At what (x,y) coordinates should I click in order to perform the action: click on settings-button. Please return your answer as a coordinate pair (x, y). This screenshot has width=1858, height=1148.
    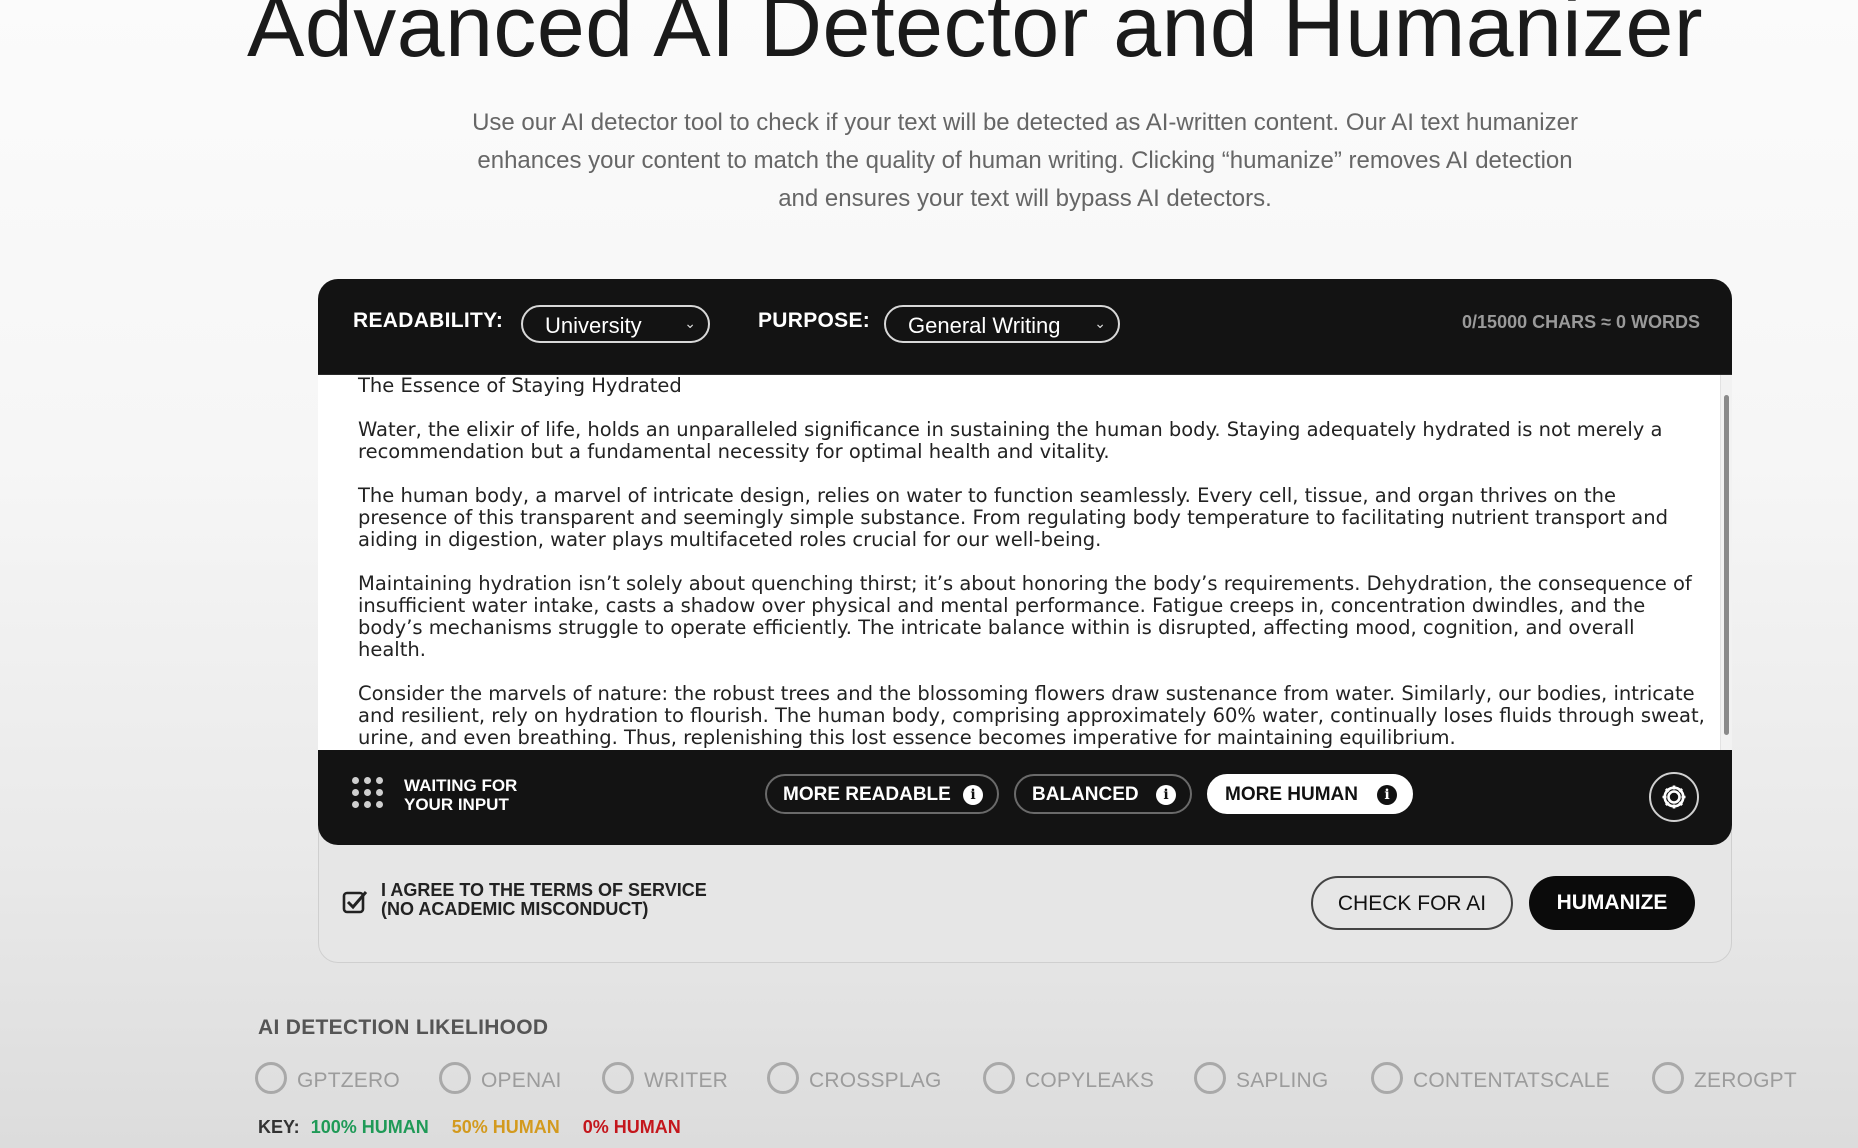
    Looking at the image, I should click on (1674, 797).